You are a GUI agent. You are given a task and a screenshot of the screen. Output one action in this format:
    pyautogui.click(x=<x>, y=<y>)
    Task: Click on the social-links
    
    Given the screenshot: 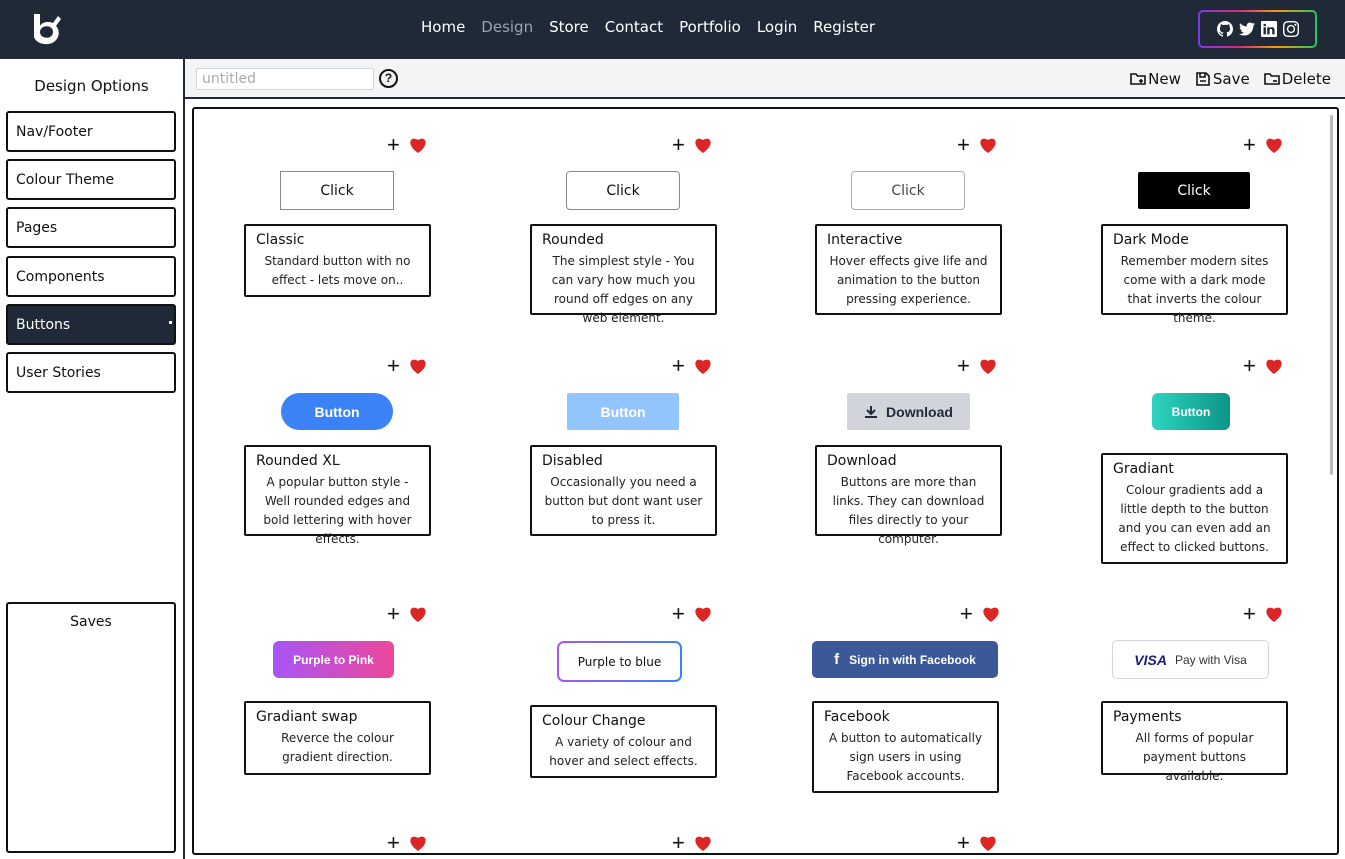 What is the action you would take?
    pyautogui.click(x=1257, y=29)
    